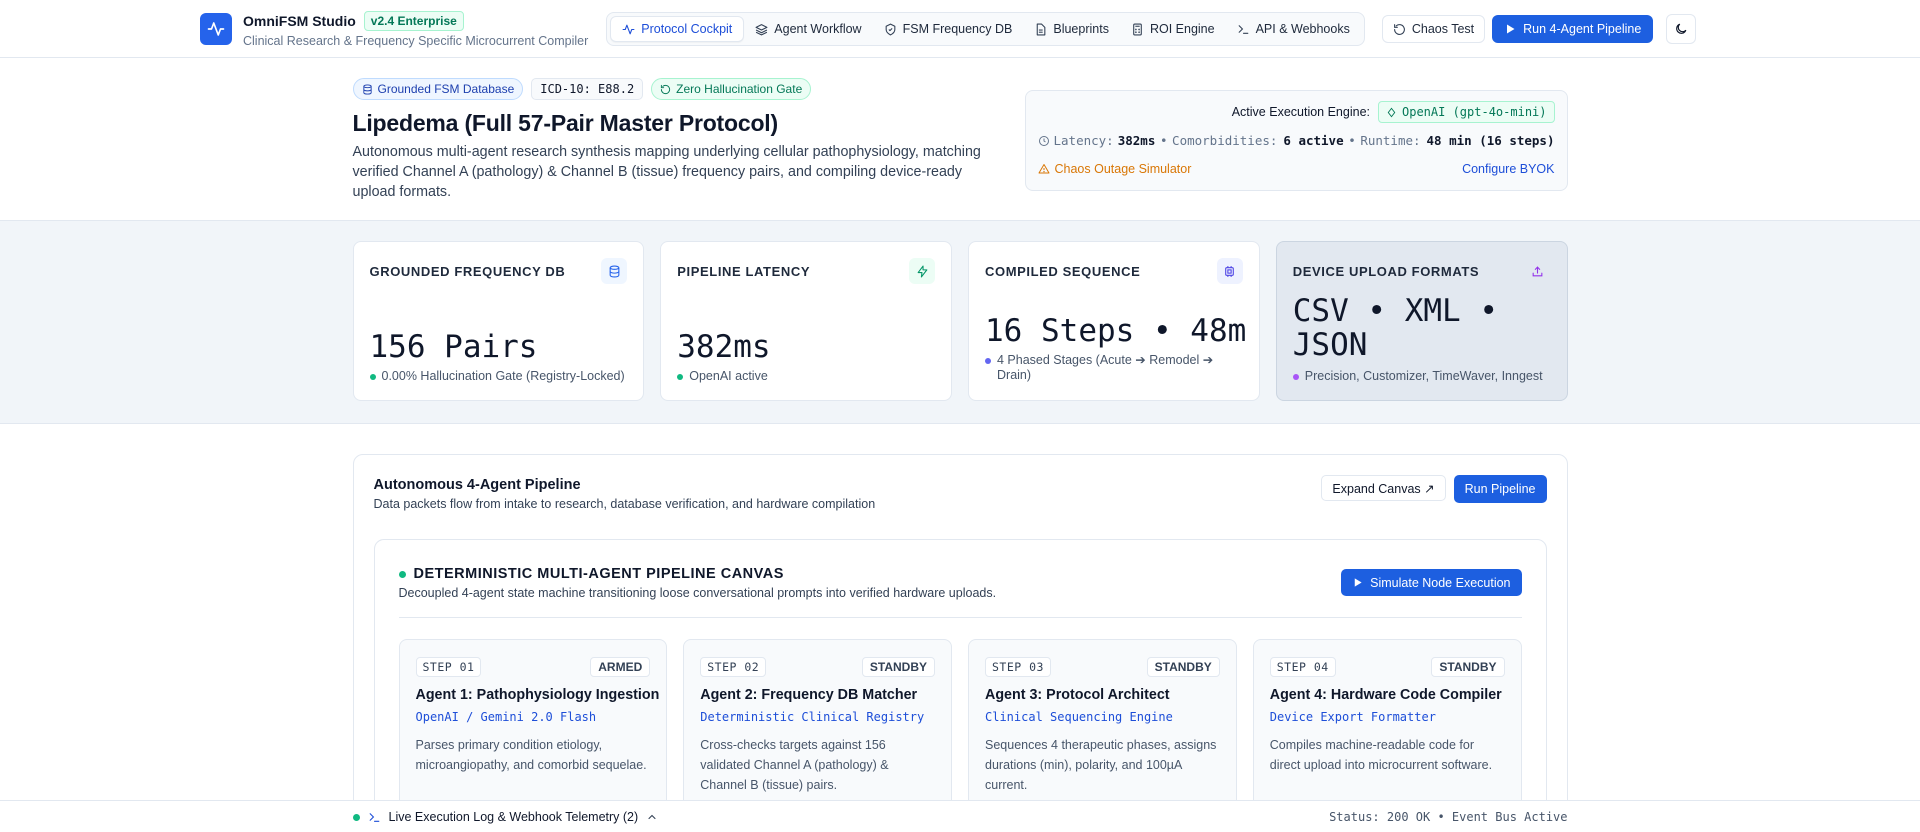 The height and width of the screenshot is (832, 1920). I want to click on agent-model: Device Export Formatter, so click(1352, 717).